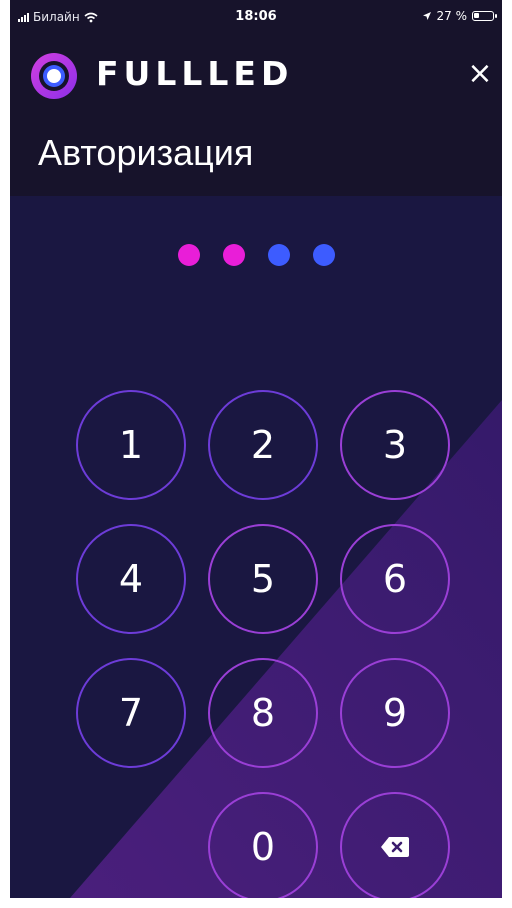 The image size is (512, 908). Describe the element at coordinates (476, 15) in the screenshot. I see `battery-level` at that location.